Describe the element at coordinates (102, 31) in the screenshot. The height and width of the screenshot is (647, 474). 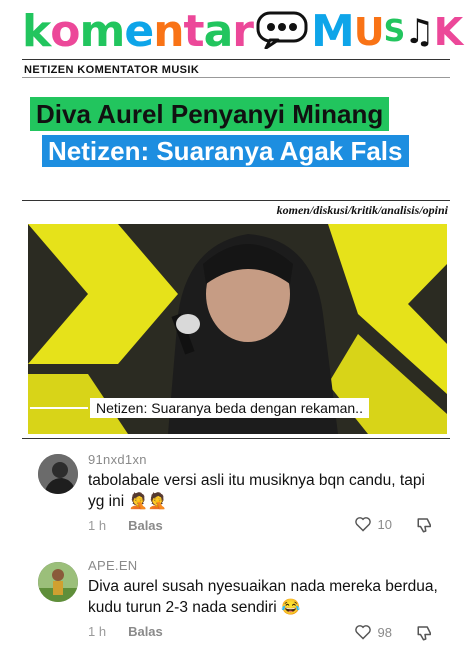
I see `logo-letter: m` at that location.